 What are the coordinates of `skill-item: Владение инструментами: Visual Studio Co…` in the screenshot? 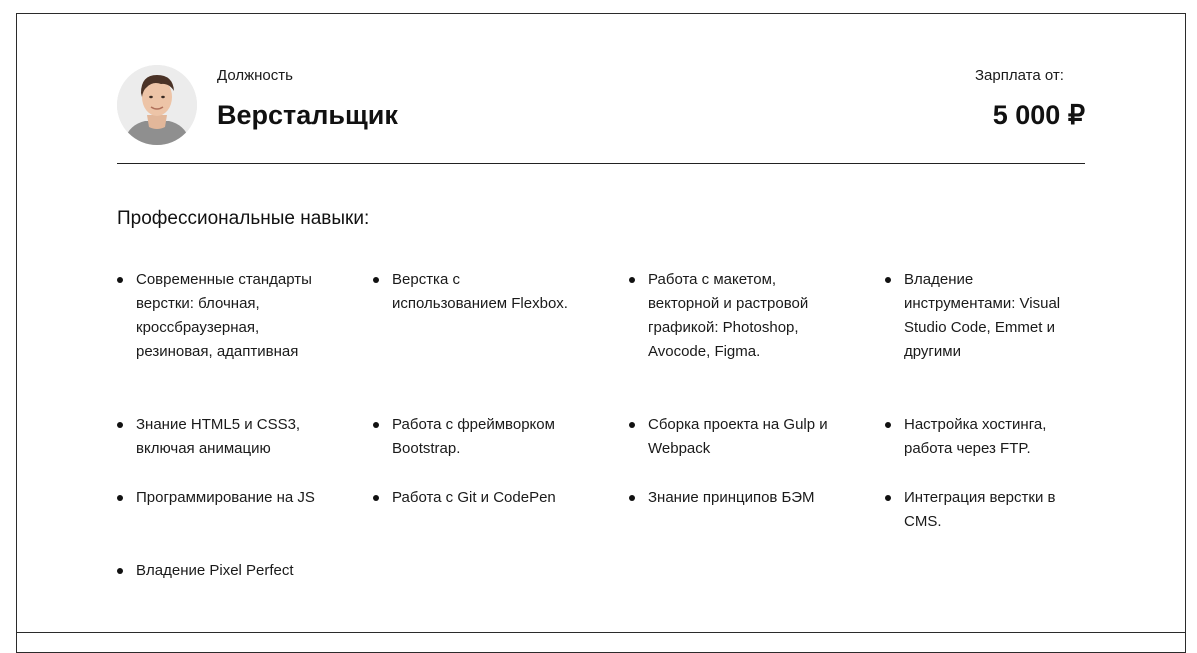 It's located at (985, 316).